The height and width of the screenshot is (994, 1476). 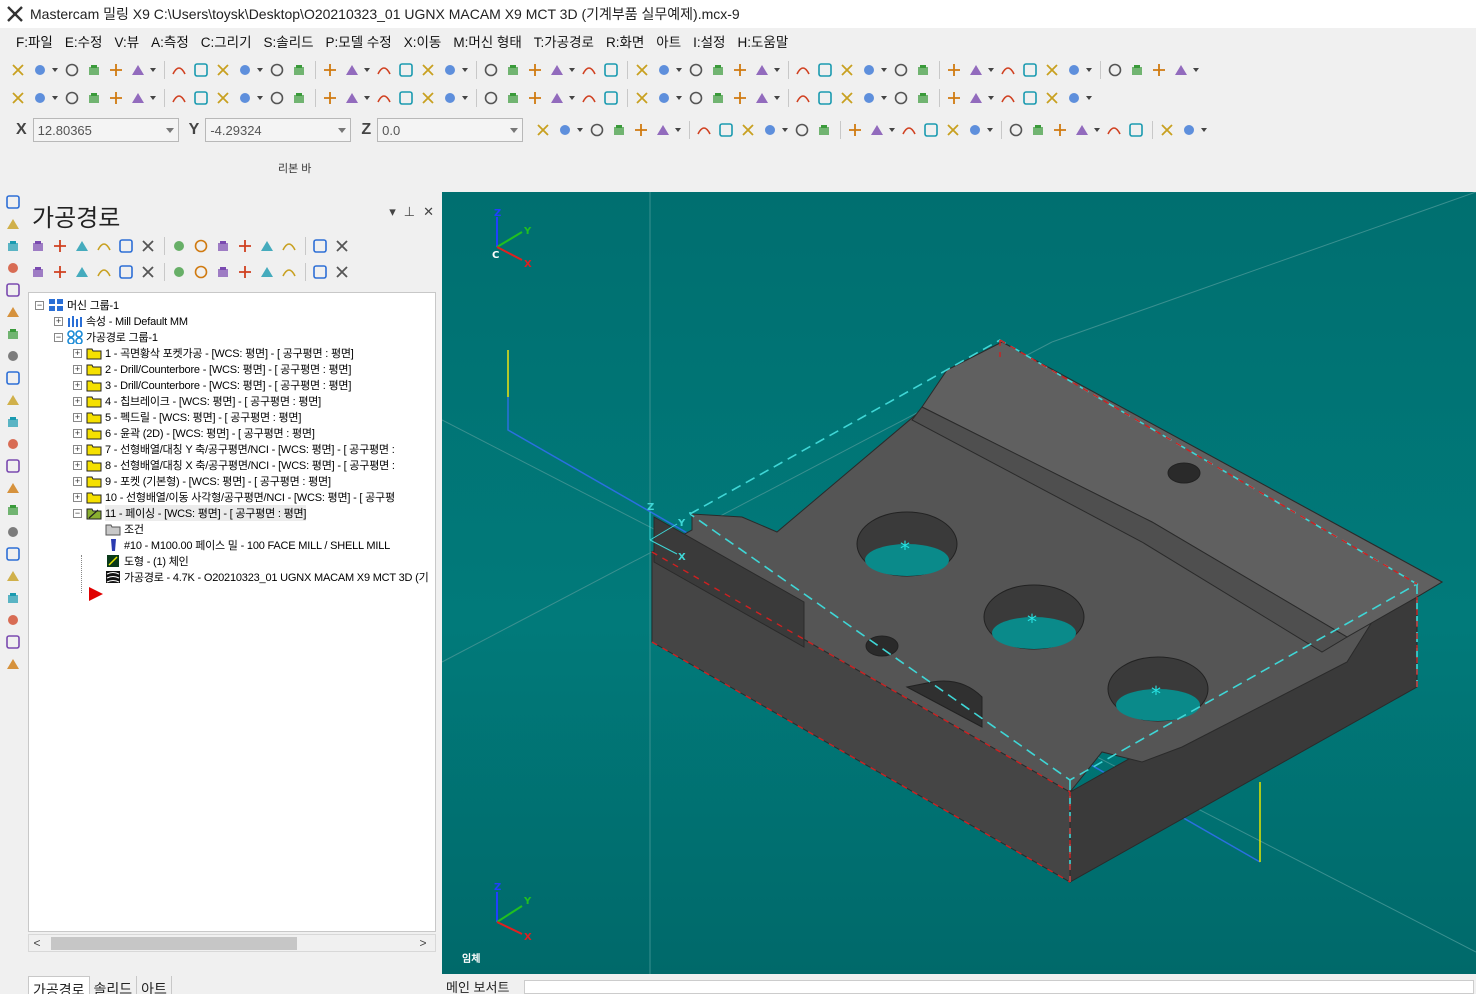 I want to click on scroll-left-icon: <, so click(x=37, y=943).